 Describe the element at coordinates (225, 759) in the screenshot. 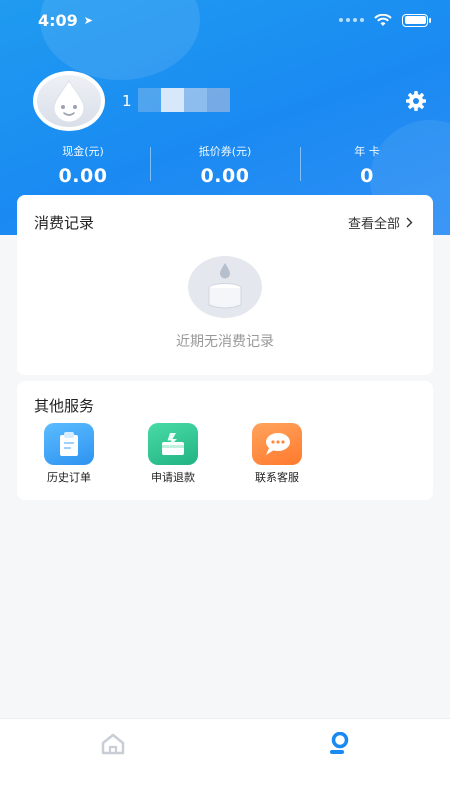

I see `bottom-tab-bar` at that location.